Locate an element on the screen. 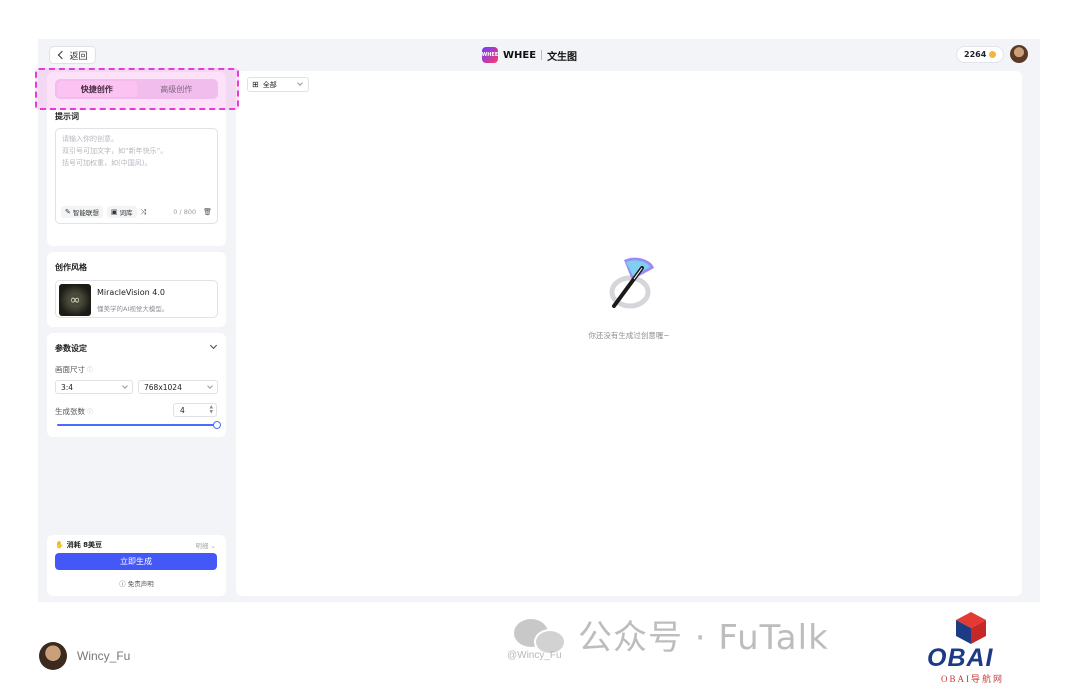  resolution-select: 768x1024 is located at coordinates (178, 387).